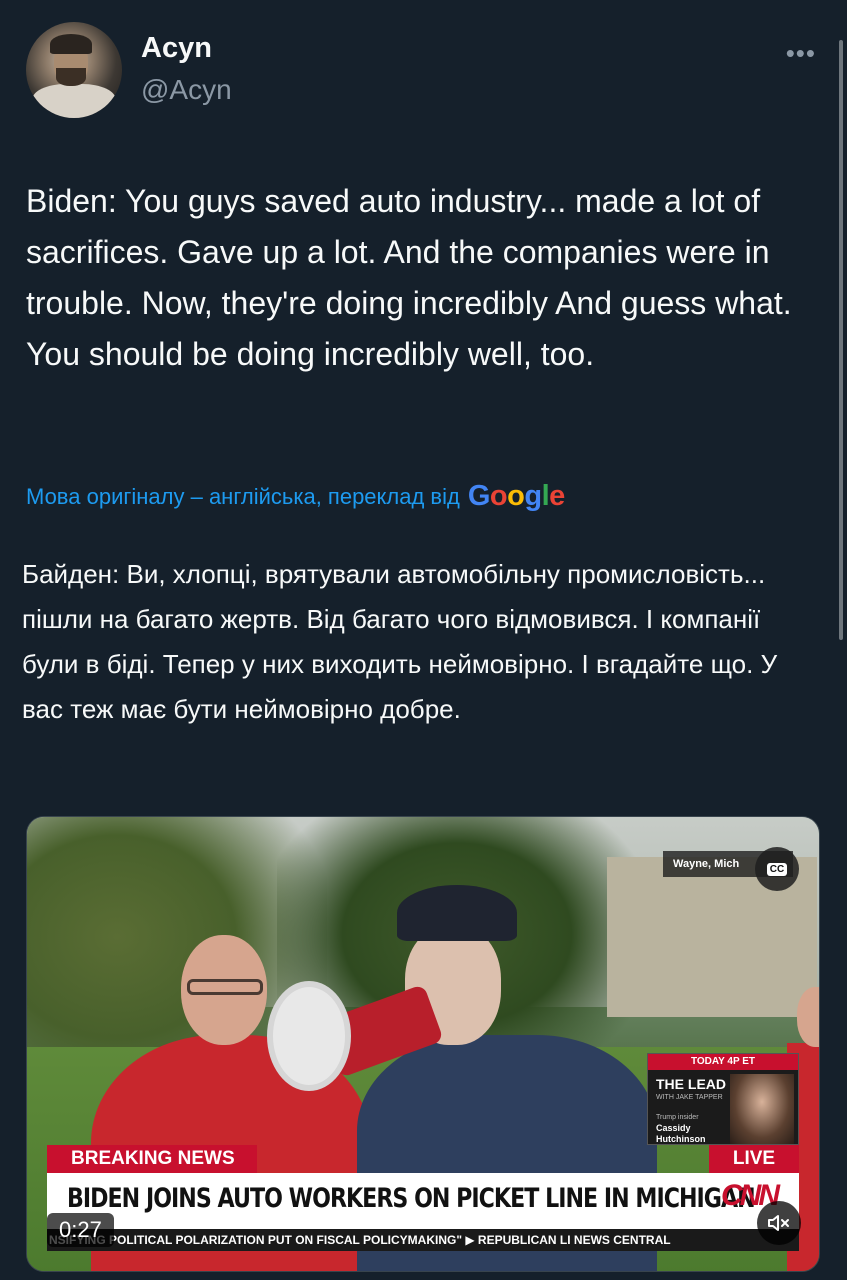  Describe the element at coordinates (80, 1230) in the screenshot. I see `video-duration: 0:27` at that location.